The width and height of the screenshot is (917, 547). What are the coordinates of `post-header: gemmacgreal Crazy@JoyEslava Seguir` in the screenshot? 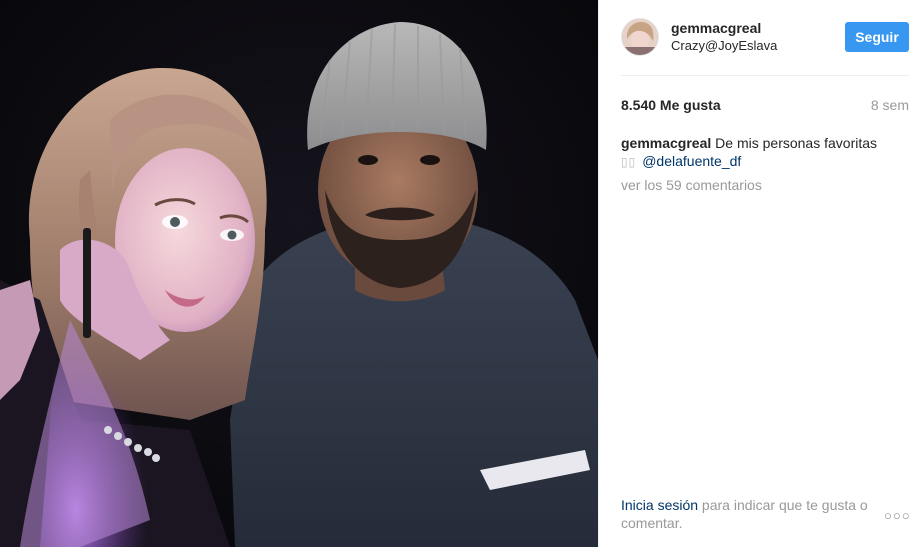 It's located at (765, 37).